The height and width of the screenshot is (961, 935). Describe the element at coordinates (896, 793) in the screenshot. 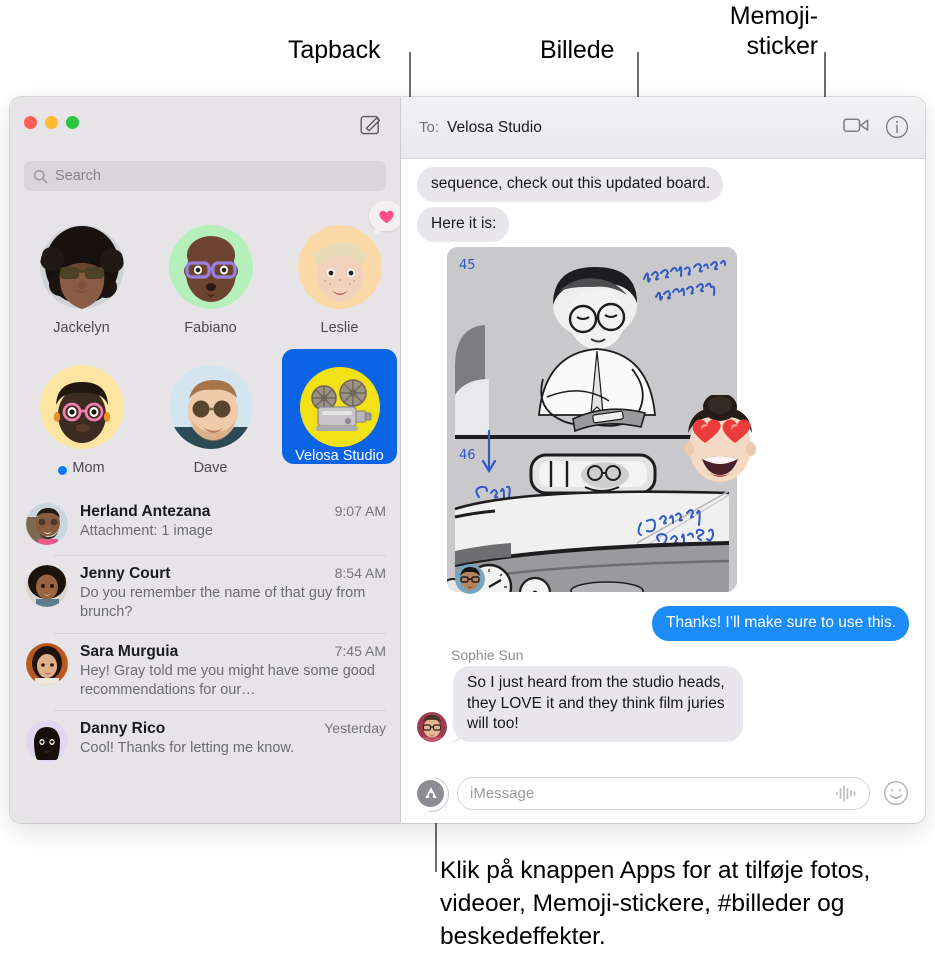

I see `smiley-face-icon` at that location.